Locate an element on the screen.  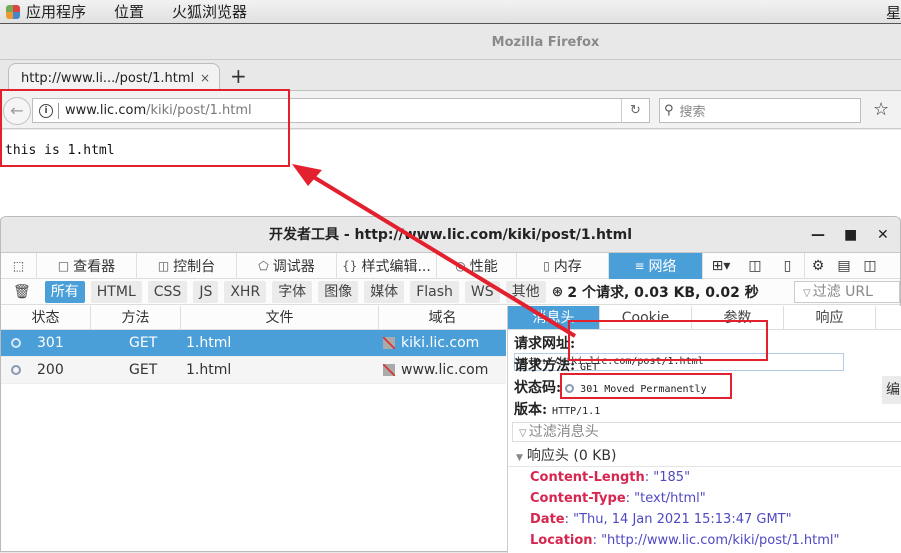
back-arrow-icon: ← is located at coordinates (17, 110).